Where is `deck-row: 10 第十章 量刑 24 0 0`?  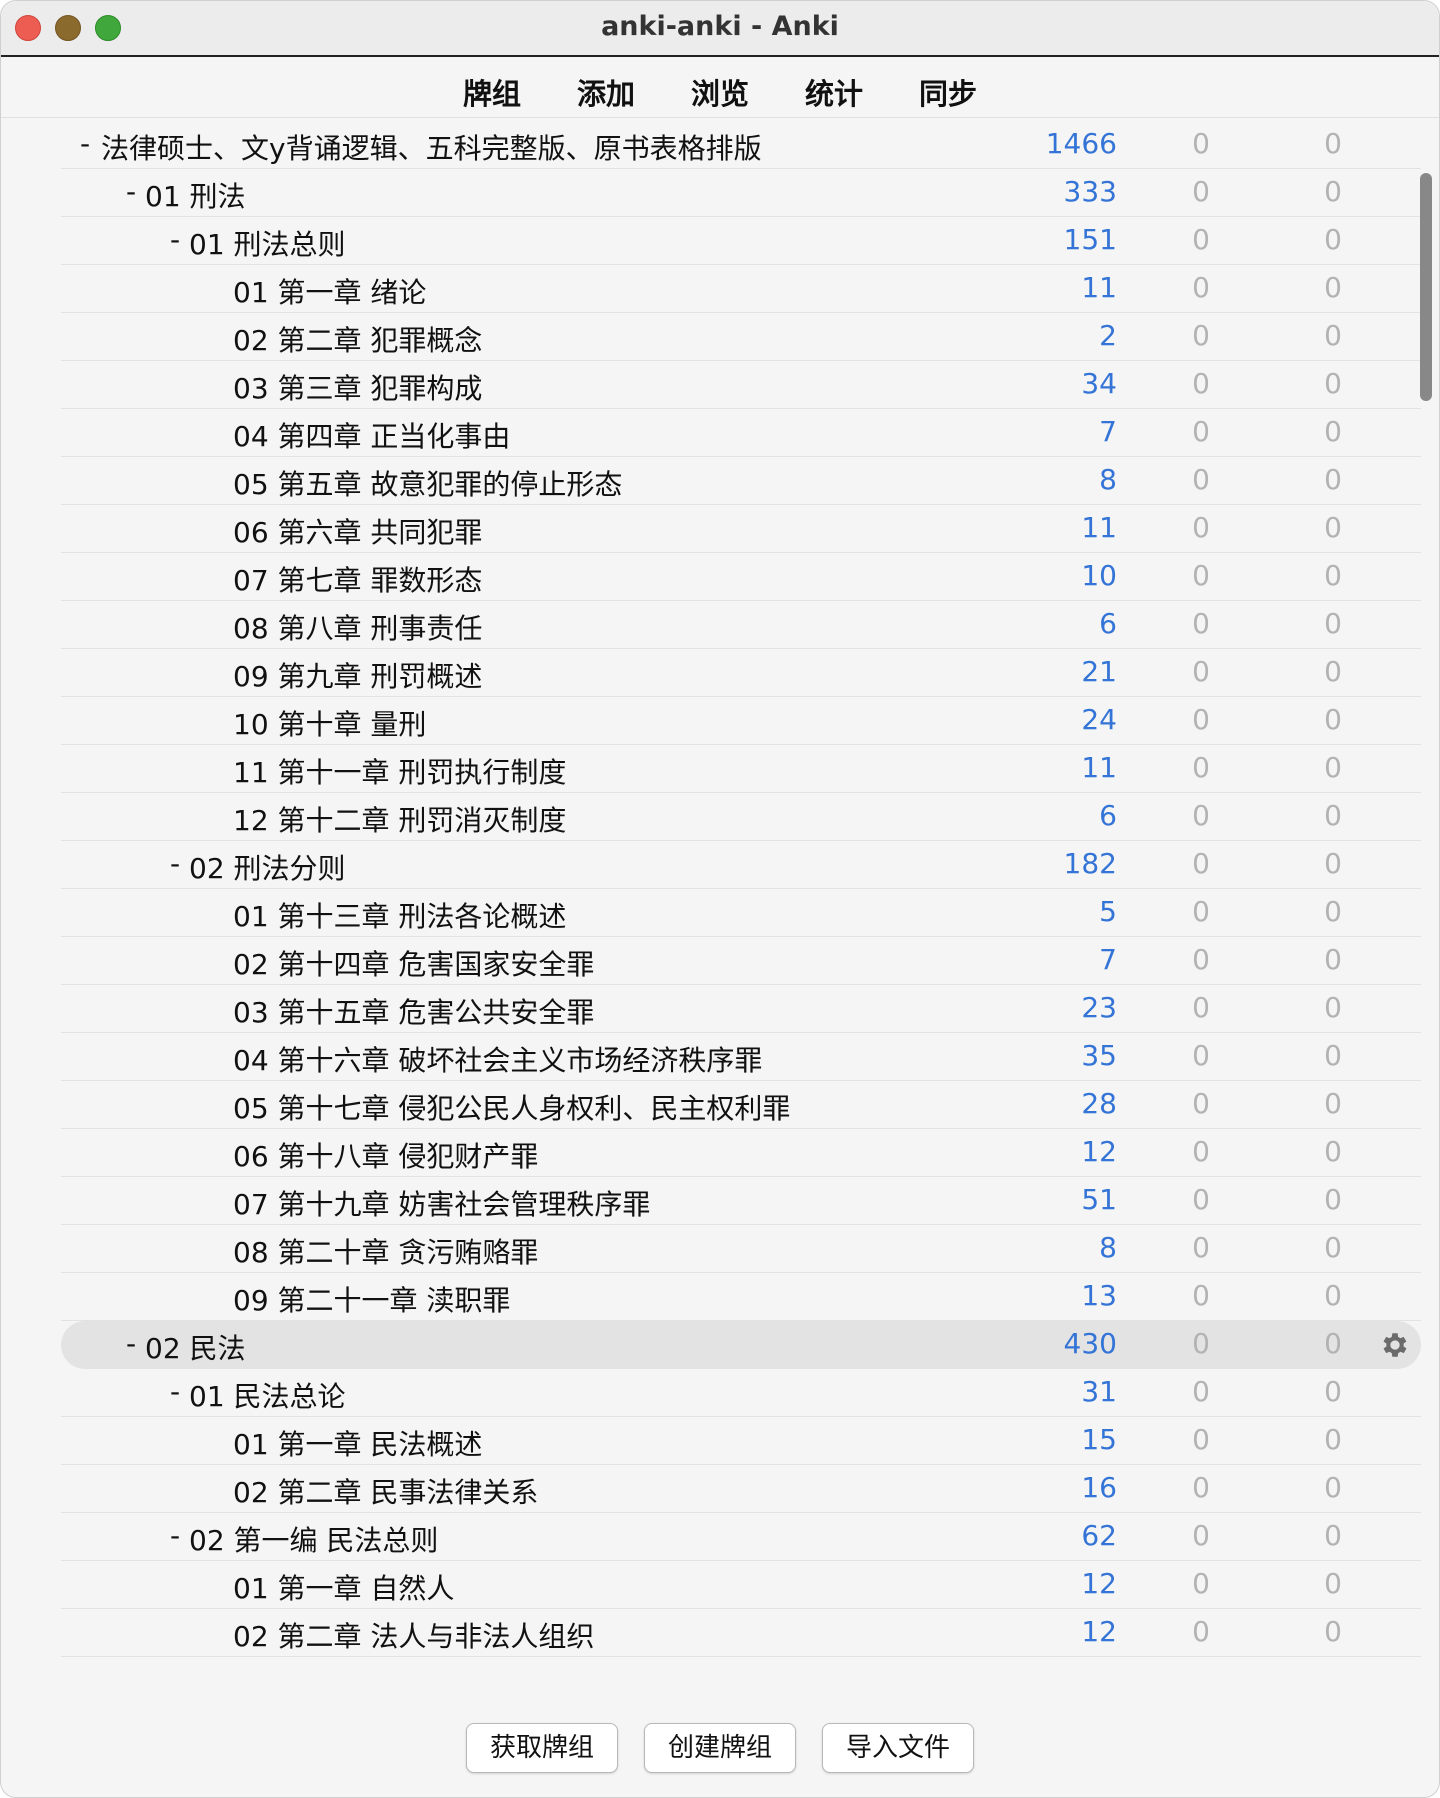
deck-row: 10 第十章 量刑 24 0 0 is located at coordinates (741, 721).